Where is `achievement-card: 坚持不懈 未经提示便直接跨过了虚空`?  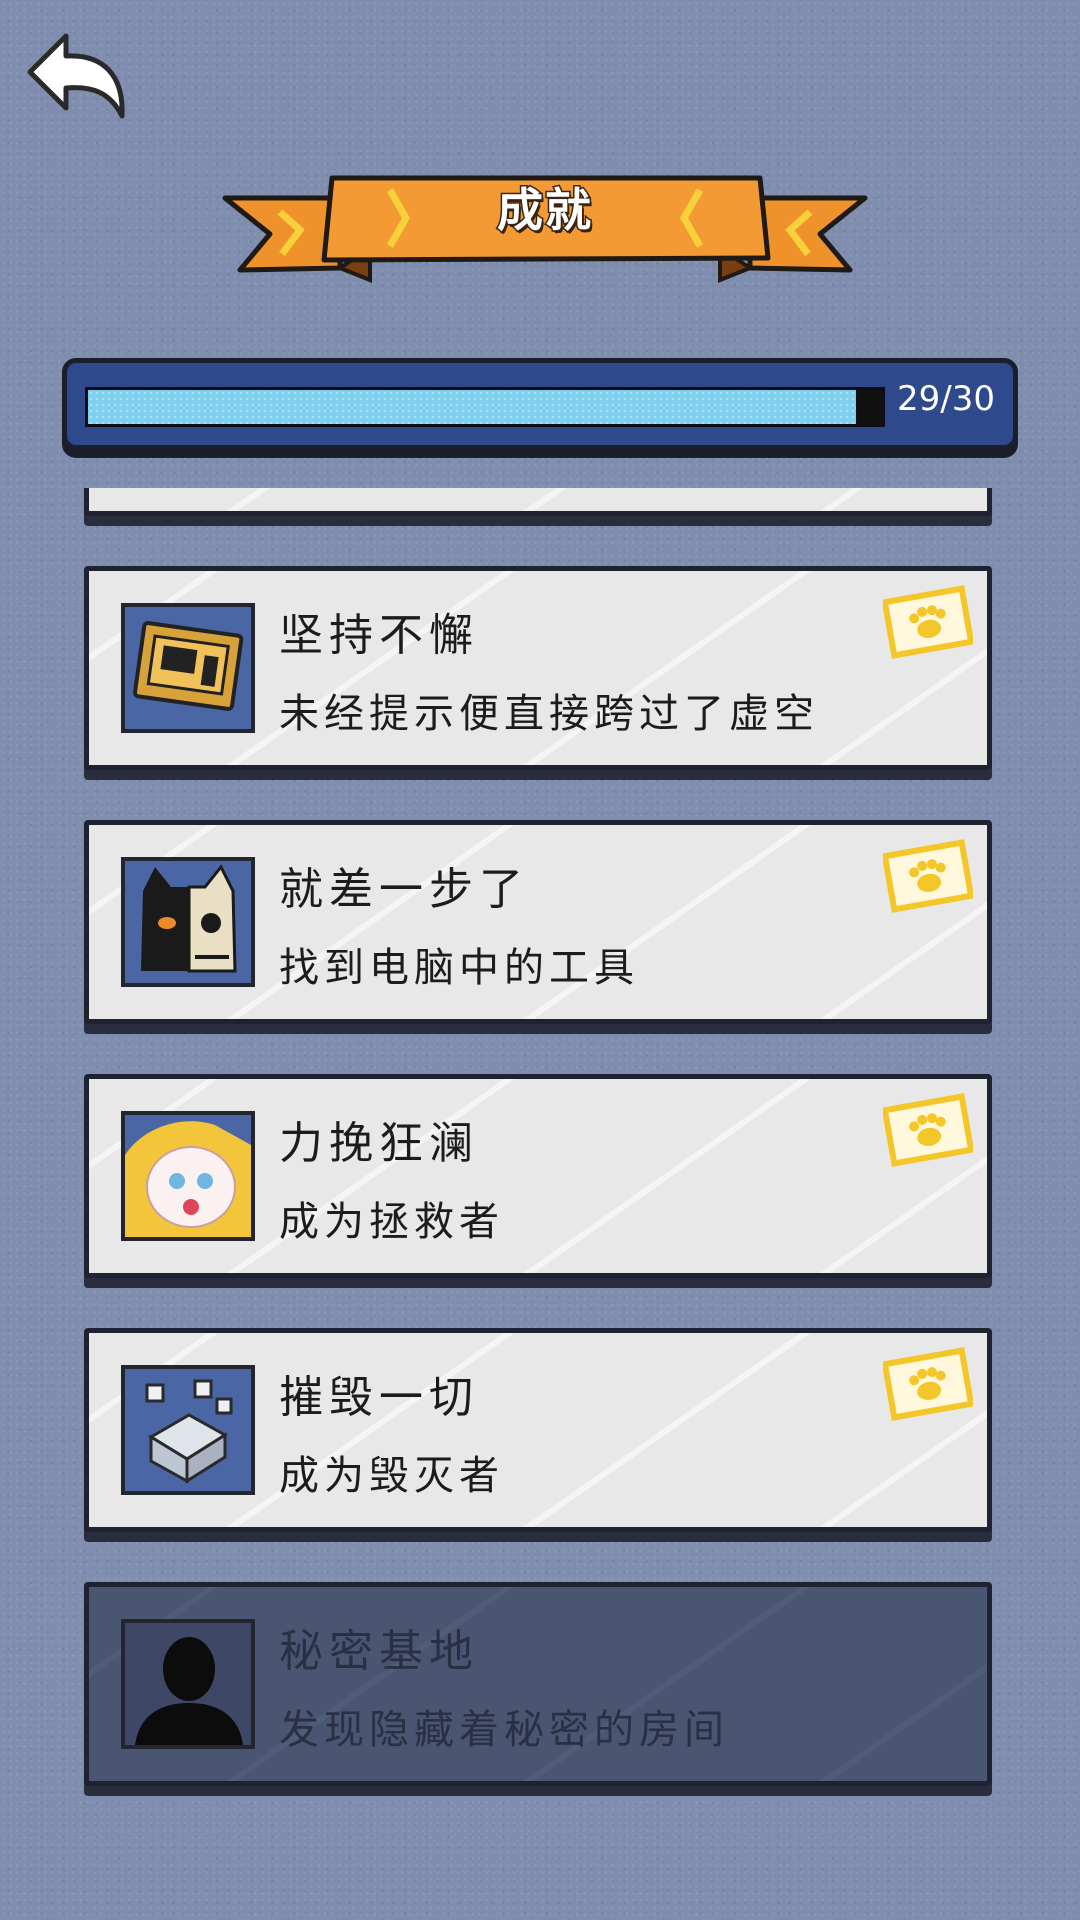 achievement-card: 坚持不懈 未经提示便直接跨过了虚空 is located at coordinates (538, 668).